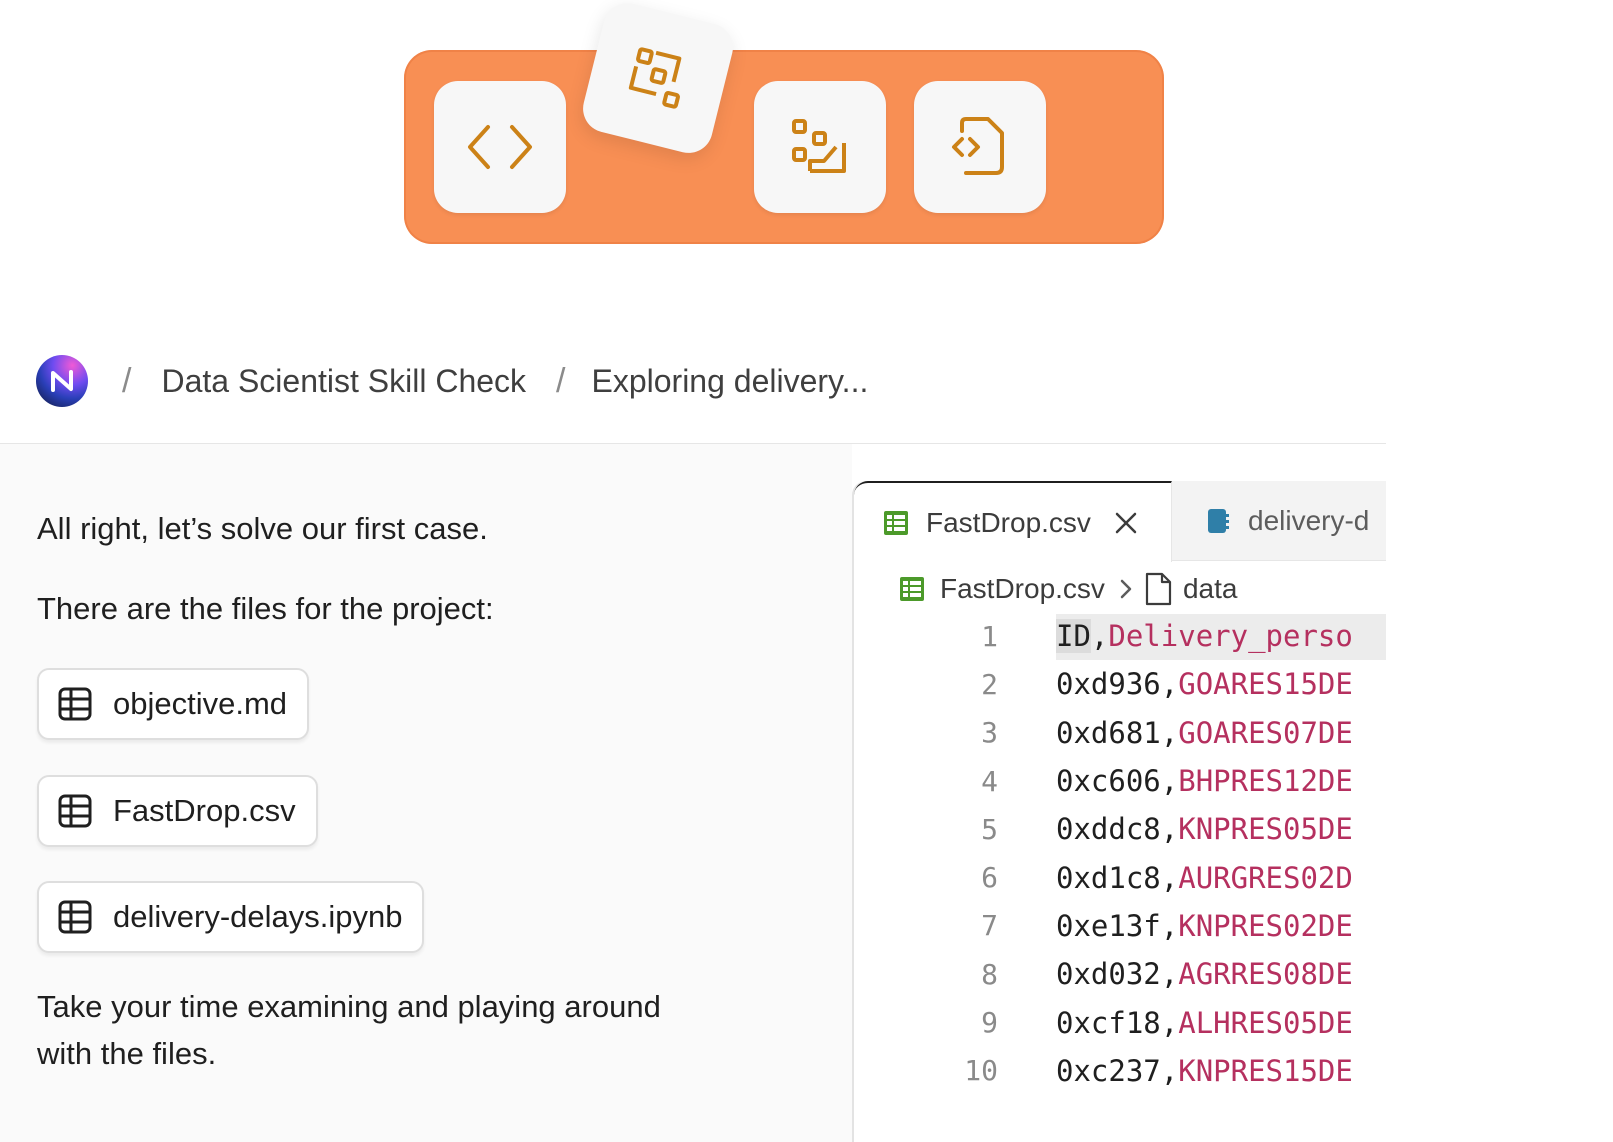  I want to click on line-content: 0xd1c8,AURGRES02D, so click(1204, 878).